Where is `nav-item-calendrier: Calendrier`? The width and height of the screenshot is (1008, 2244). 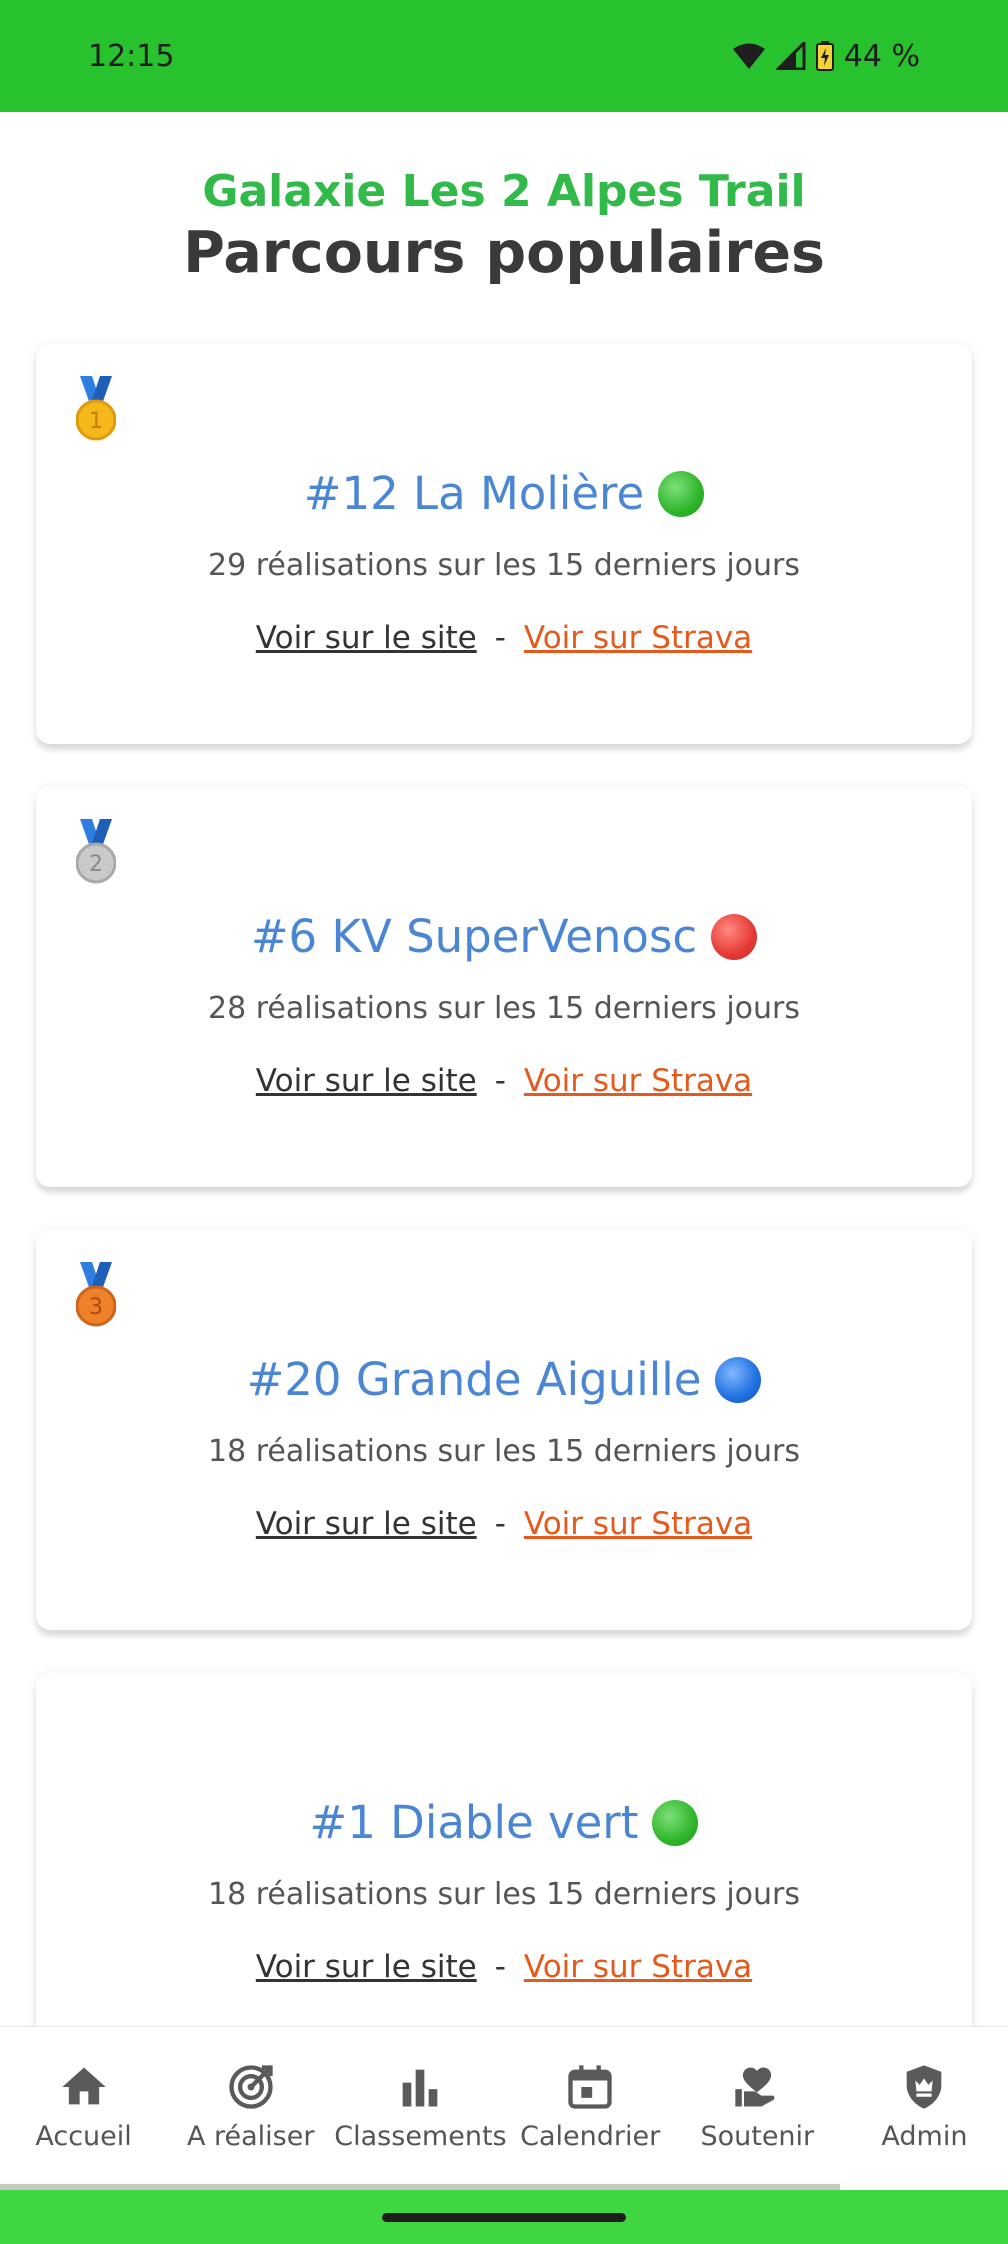
nav-item-calendrier: Calendrier is located at coordinates (590, 2108).